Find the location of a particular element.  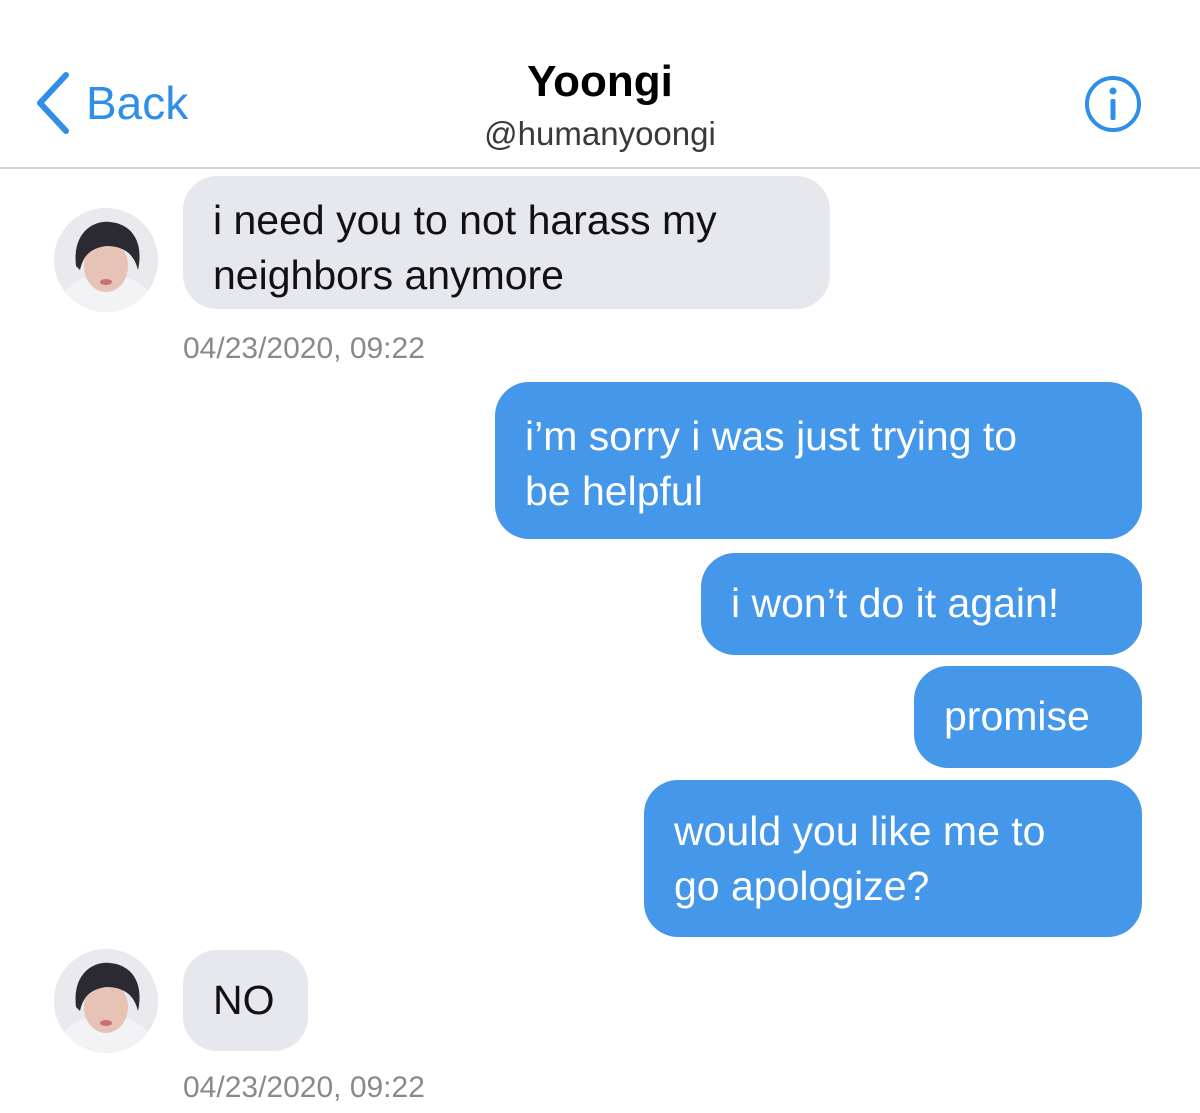

info-icon is located at coordinates (1113, 104).